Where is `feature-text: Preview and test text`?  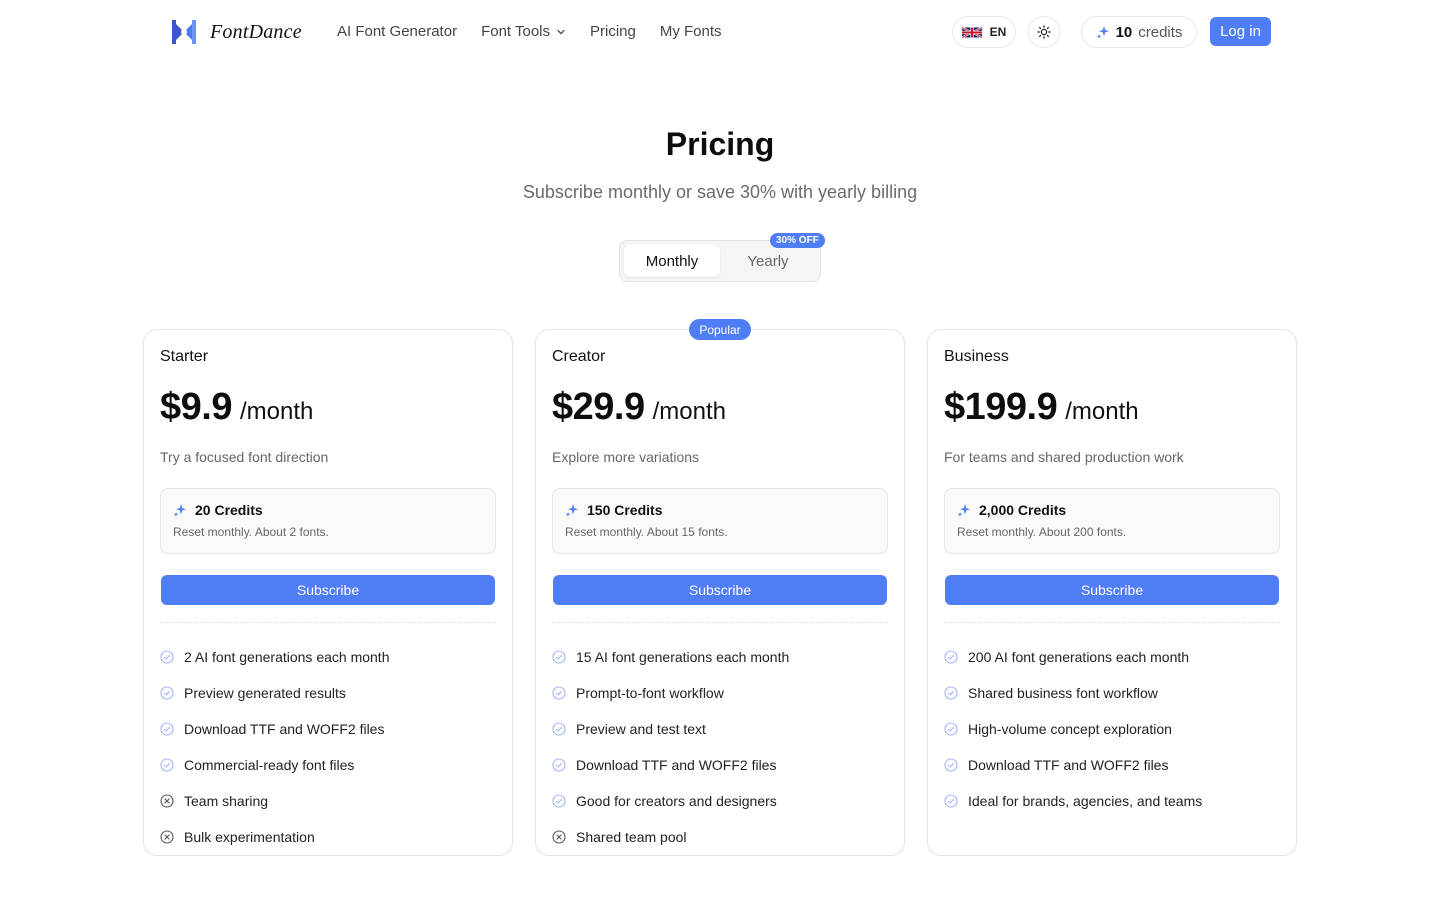
feature-text: Preview and test text is located at coordinates (641, 729).